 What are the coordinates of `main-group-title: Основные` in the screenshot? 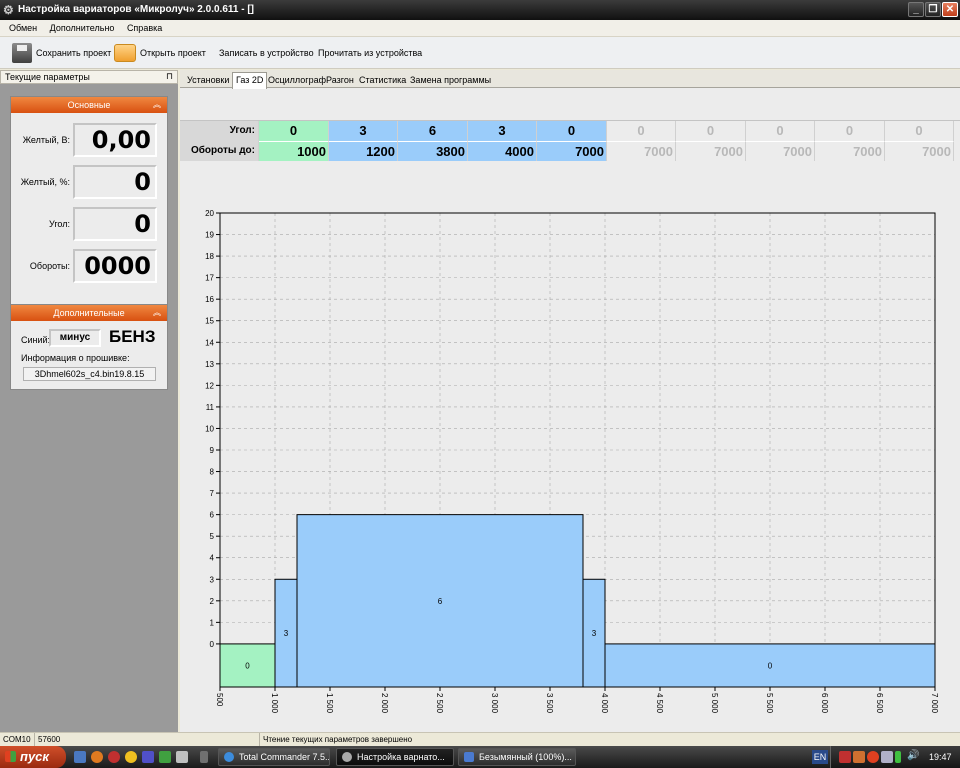 It's located at (89, 105).